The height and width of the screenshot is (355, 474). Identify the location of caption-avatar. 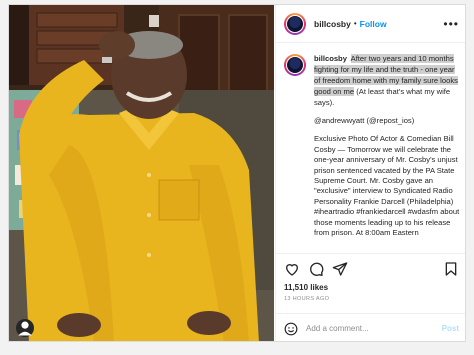
(295, 65).